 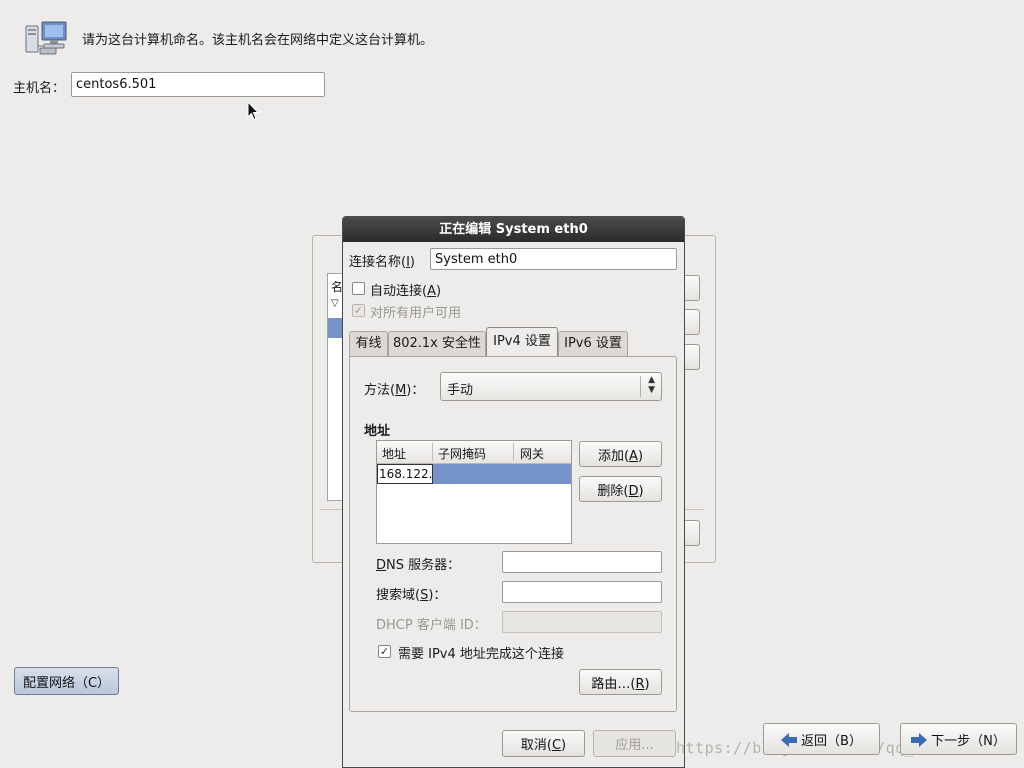 What do you see at coordinates (358, 288) in the screenshot?
I see `auto-connect-checkbox` at bounding box center [358, 288].